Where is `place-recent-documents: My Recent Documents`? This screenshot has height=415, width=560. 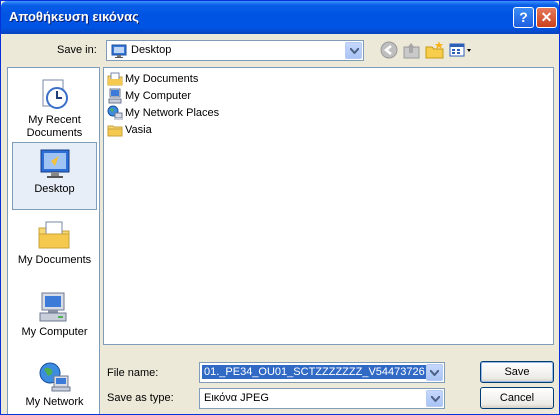 place-recent-documents: My Recent Documents is located at coordinates (54, 108).